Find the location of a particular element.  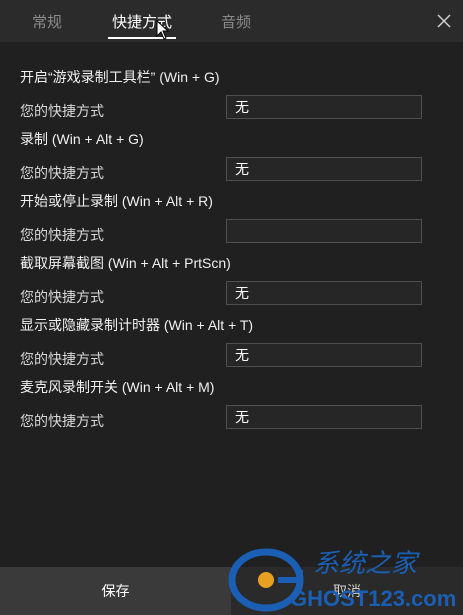

shortcut-title: 开启“游戏录制工具栏” (Win + G) is located at coordinates (120, 77).